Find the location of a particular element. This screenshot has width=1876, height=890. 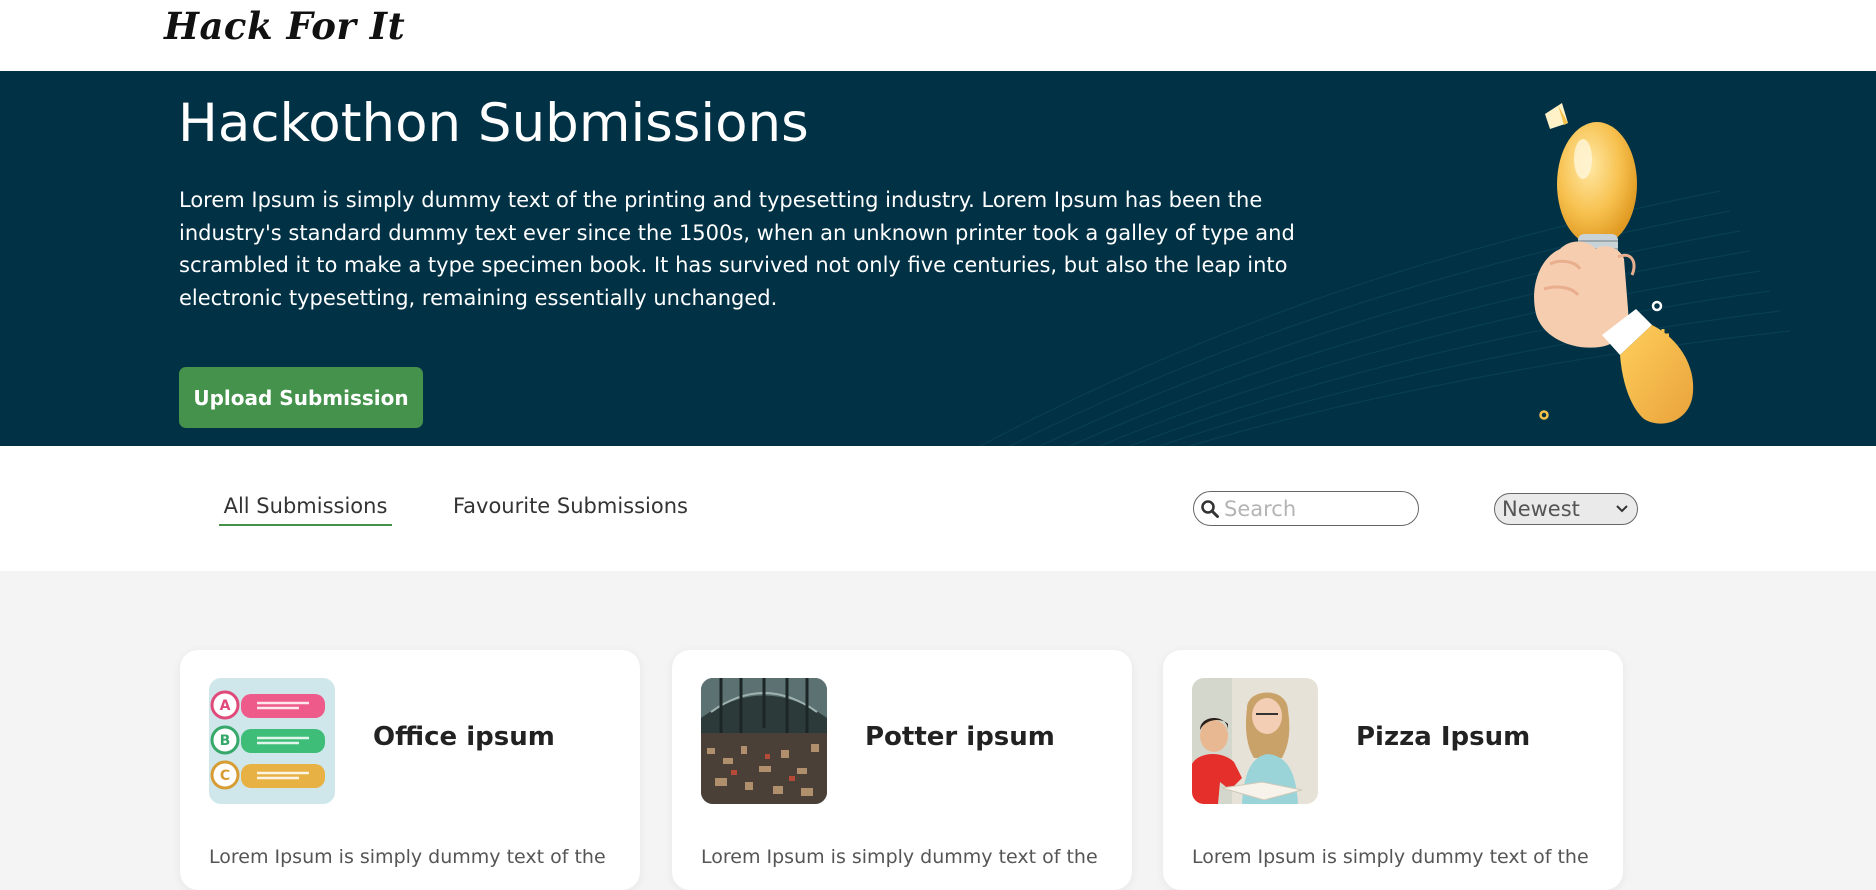

card-title: Pizza Ipsum is located at coordinates (1443, 737).